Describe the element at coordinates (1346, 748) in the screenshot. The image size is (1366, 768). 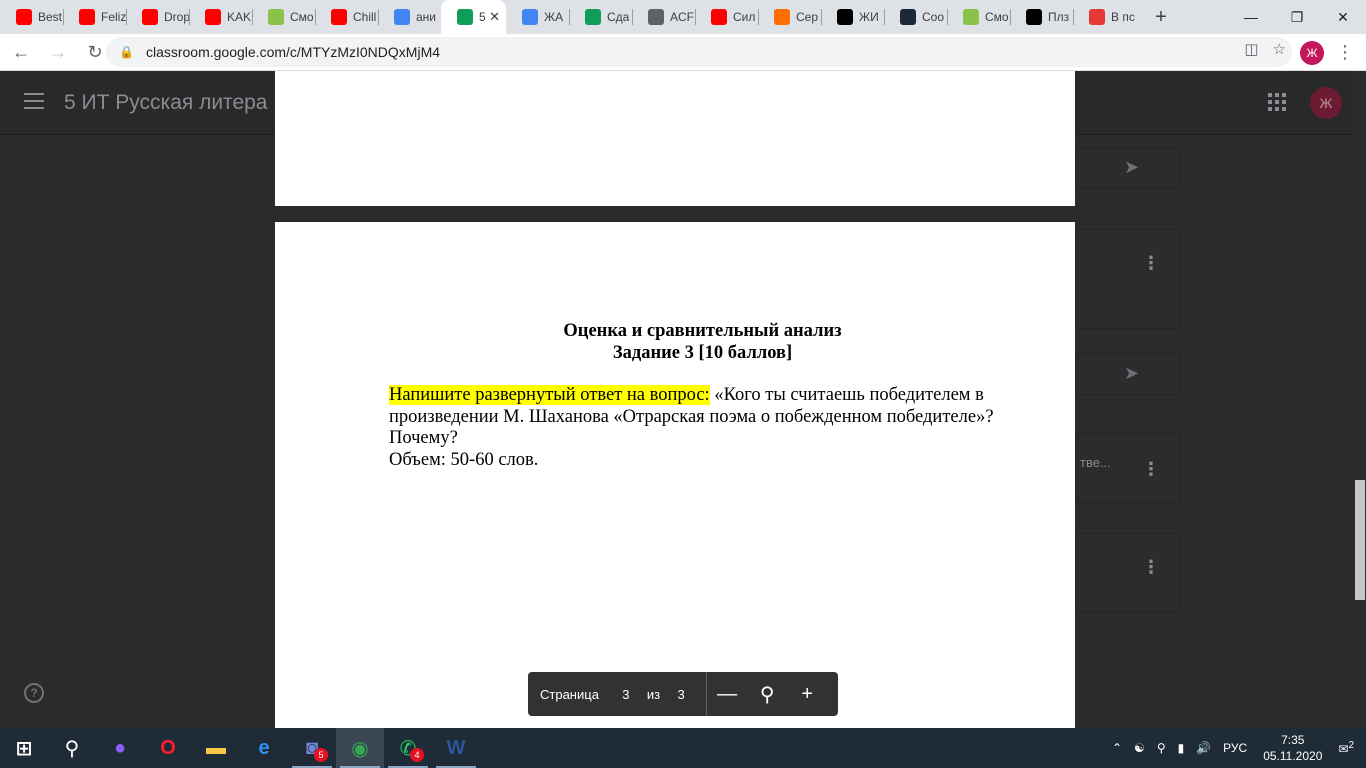
I see `notifications-icon: ✉2` at that location.